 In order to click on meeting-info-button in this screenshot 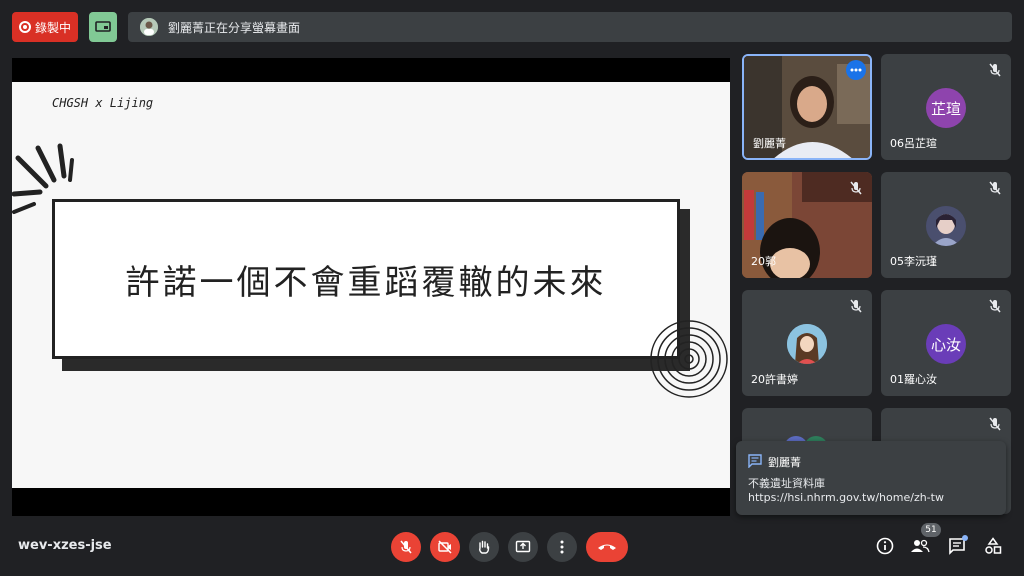, I will do `click(885, 546)`.